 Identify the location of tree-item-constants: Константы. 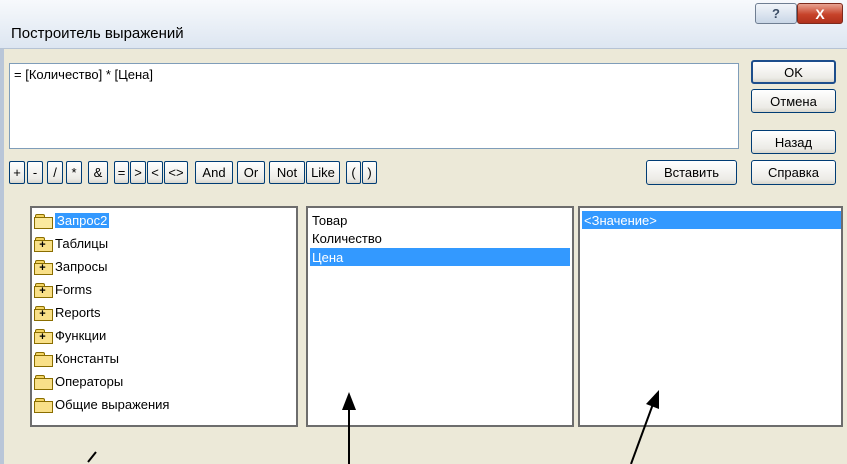
(76, 358).